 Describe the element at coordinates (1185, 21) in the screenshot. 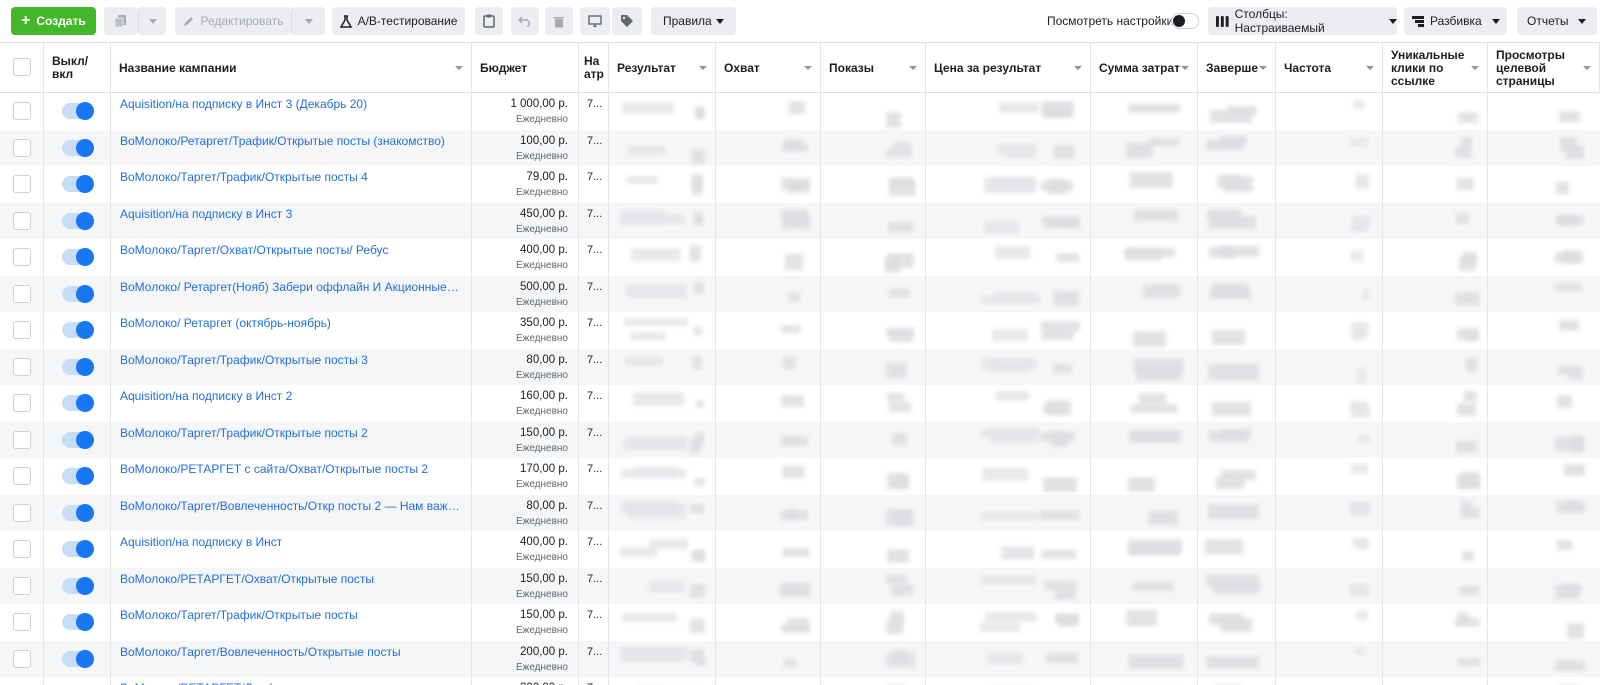

I see `view-settings-toggle` at that location.